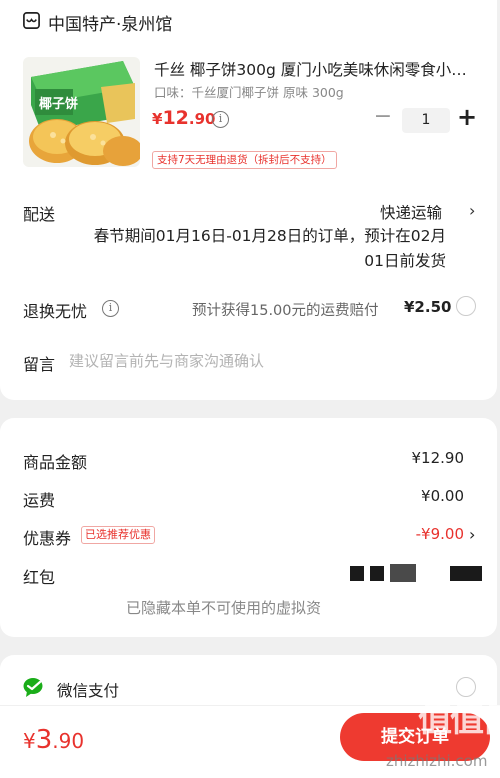  Describe the element at coordinates (44, 740) in the screenshot. I see `total-integer: 3` at that location.